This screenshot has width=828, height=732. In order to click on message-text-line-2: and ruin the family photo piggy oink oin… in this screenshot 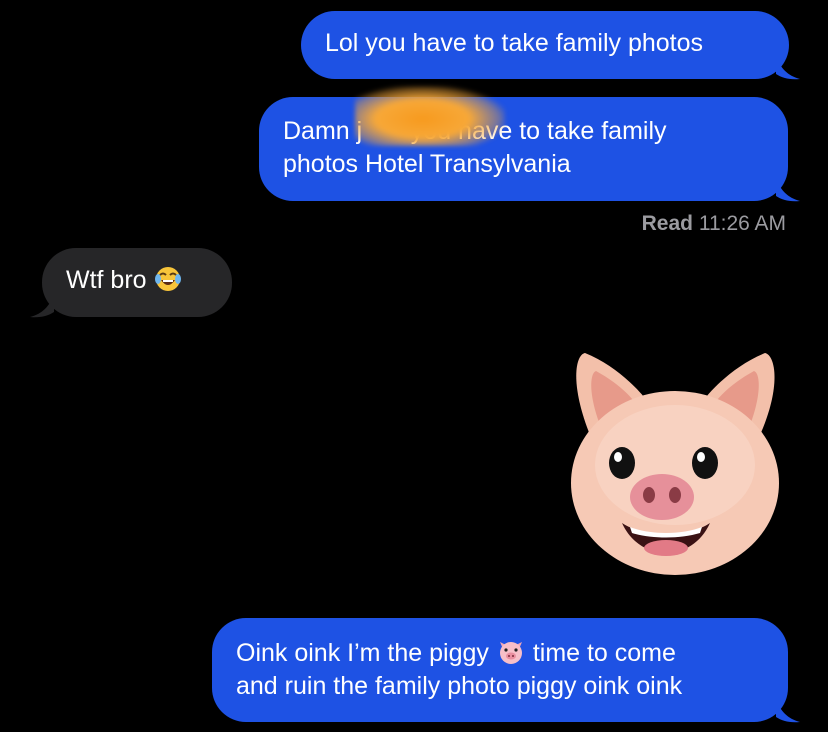, I will do `click(459, 686)`.